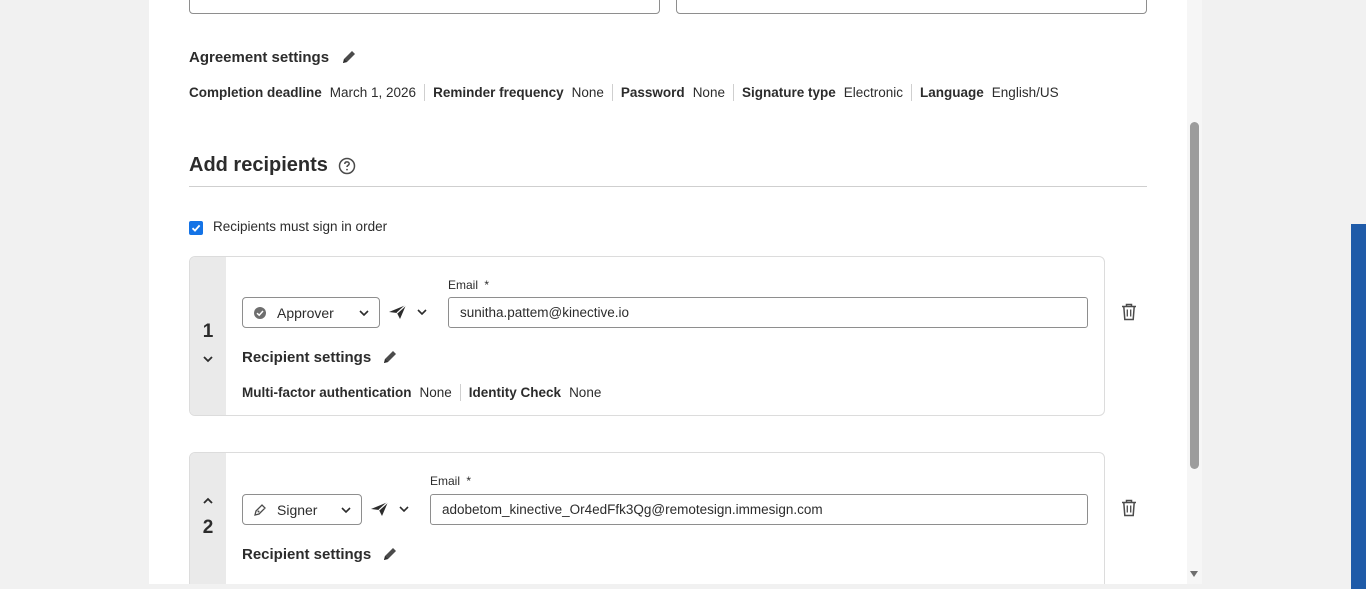 The height and width of the screenshot is (589, 1366). I want to click on setting-signature-type: Signature type Electronic, so click(821, 92).